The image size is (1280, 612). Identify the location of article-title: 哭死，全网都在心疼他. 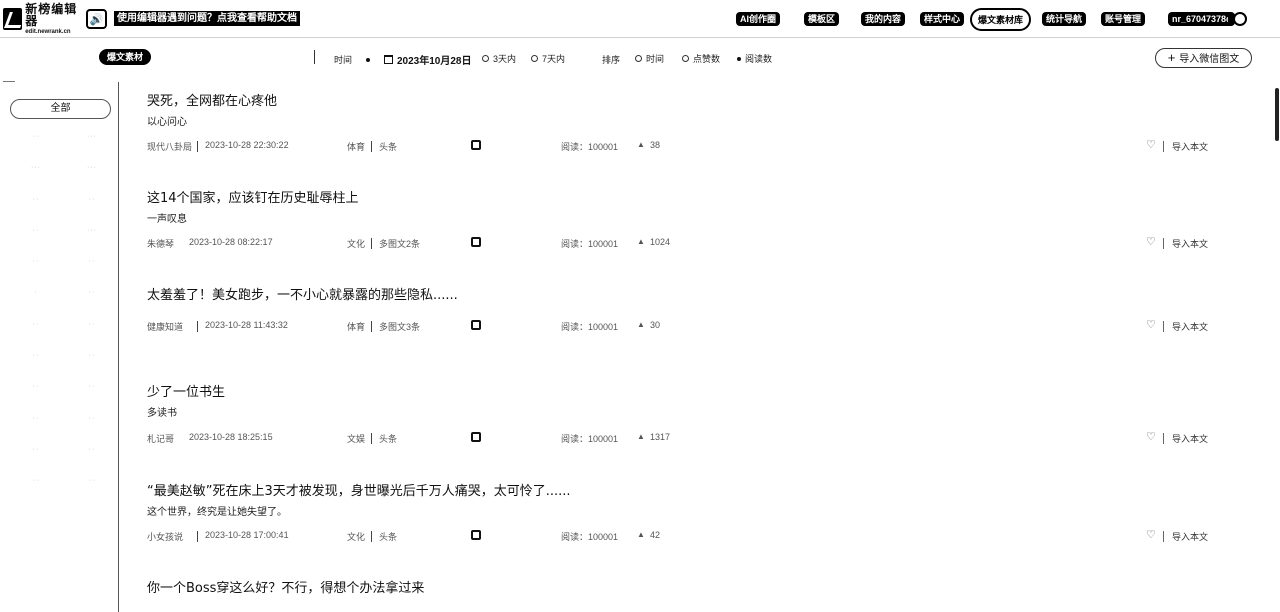
(687, 99).